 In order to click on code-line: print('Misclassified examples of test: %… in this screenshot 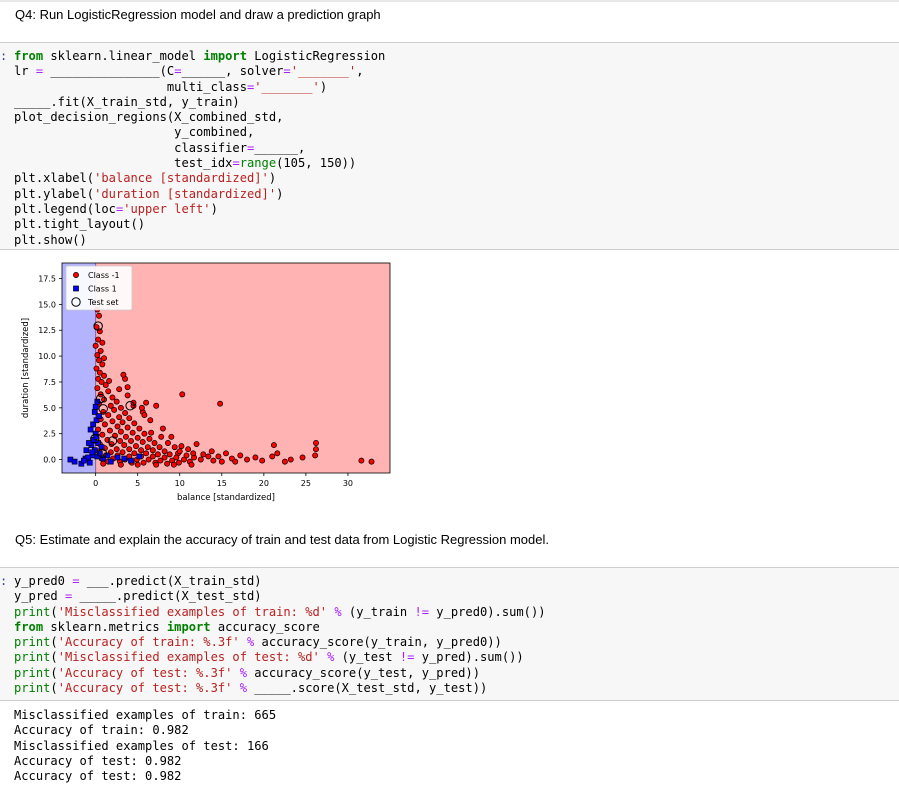, I will do `click(269, 657)`.